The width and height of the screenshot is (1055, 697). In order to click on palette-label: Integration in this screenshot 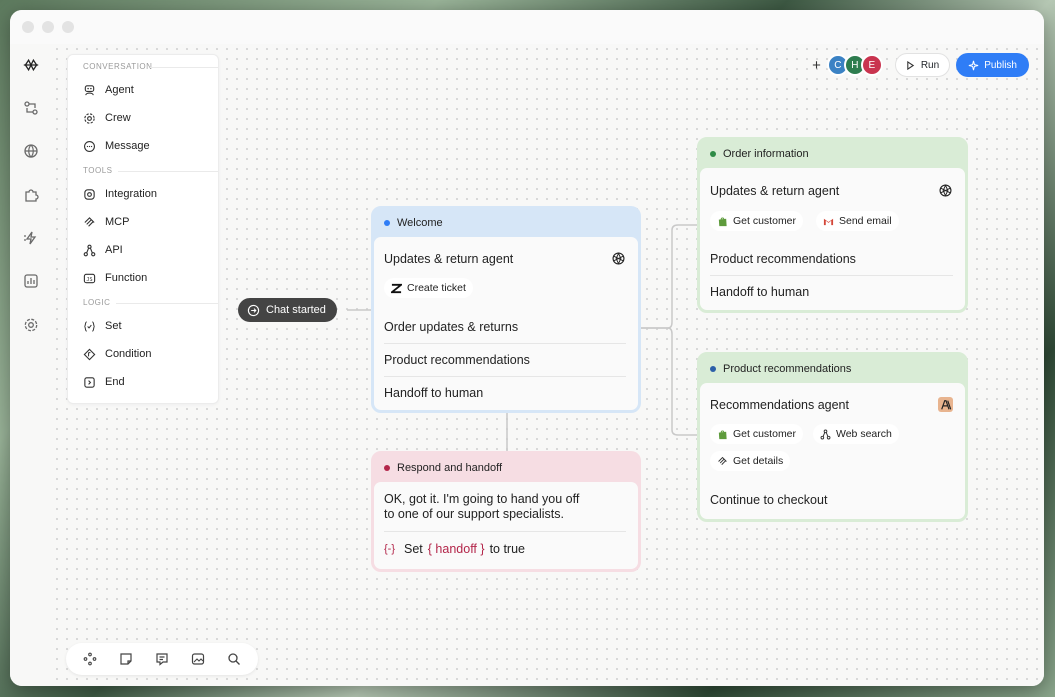, I will do `click(131, 194)`.